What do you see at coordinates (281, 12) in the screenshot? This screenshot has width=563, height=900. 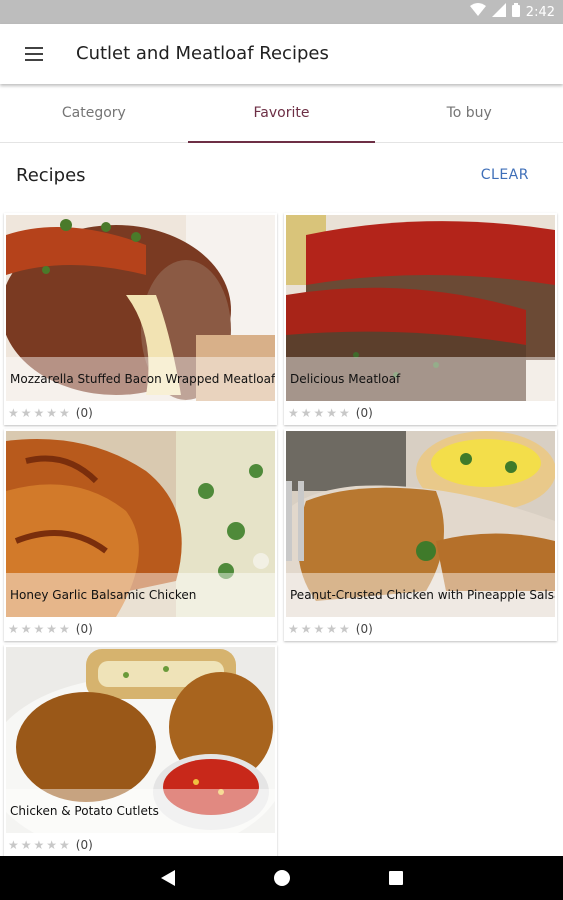 I see `status-bar: 2:42` at bounding box center [281, 12].